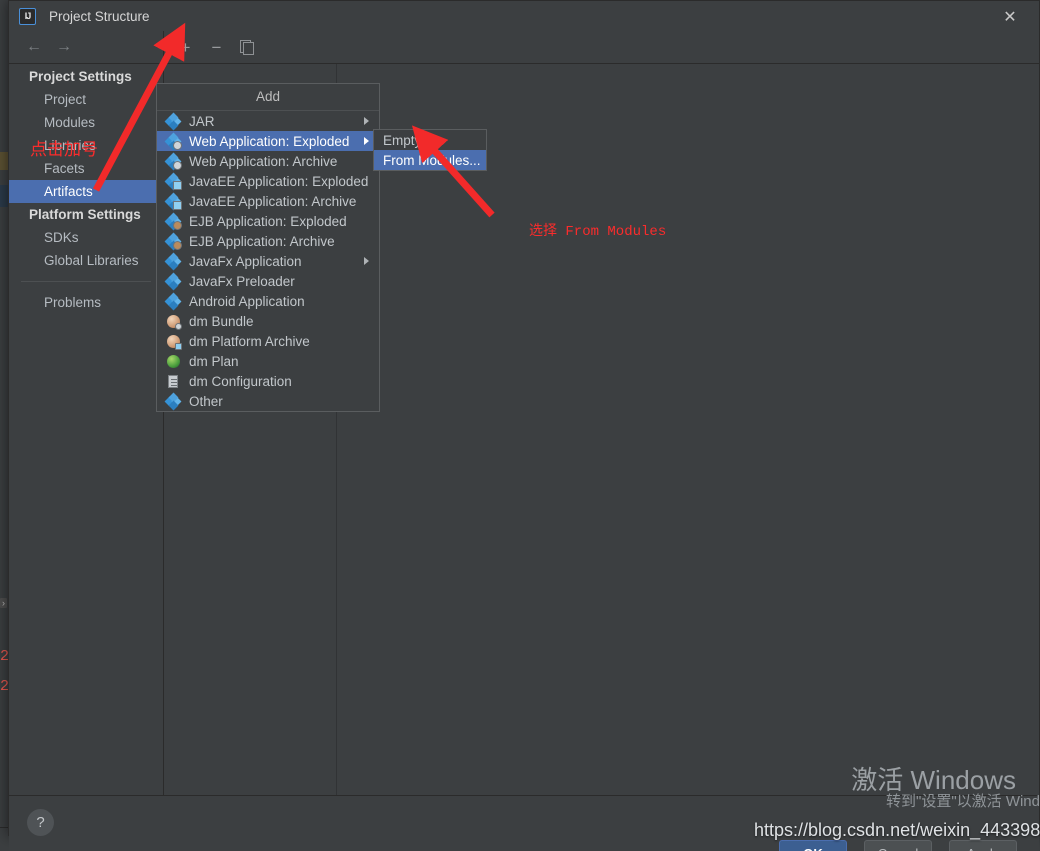 The height and width of the screenshot is (851, 1040). I want to click on menu-item-dm-configuration: dm Configuration, so click(268, 381).